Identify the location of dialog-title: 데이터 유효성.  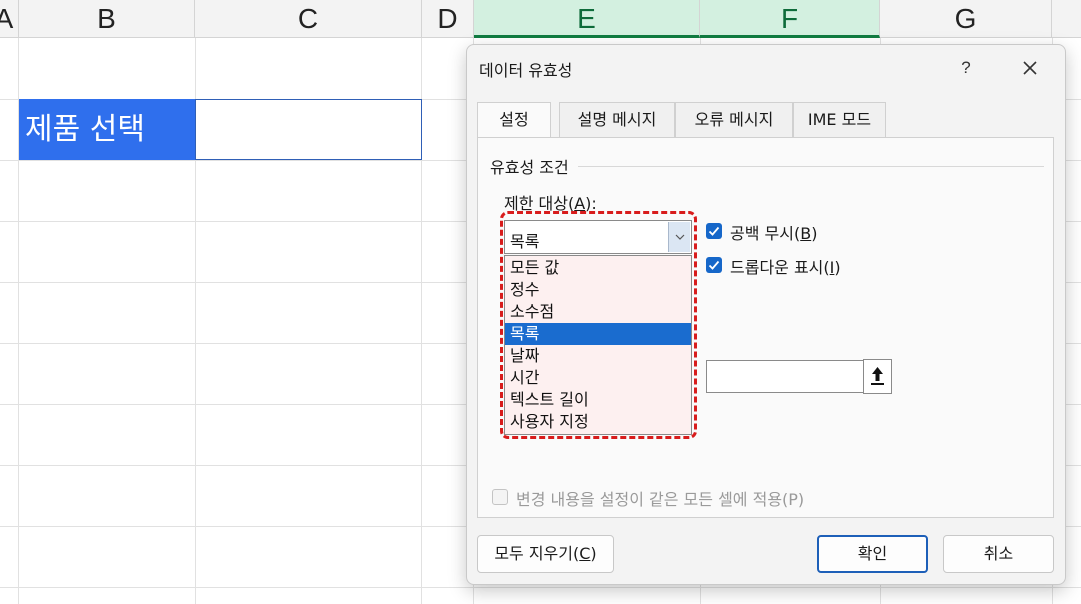
(526, 70).